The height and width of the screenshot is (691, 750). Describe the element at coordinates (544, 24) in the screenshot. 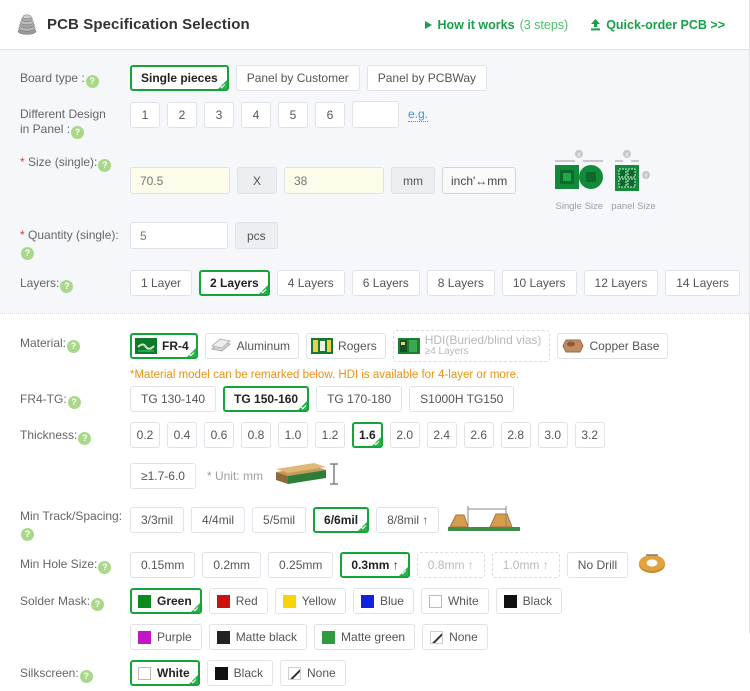

I see `how-it-works-steps: (3 steps)` at that location.